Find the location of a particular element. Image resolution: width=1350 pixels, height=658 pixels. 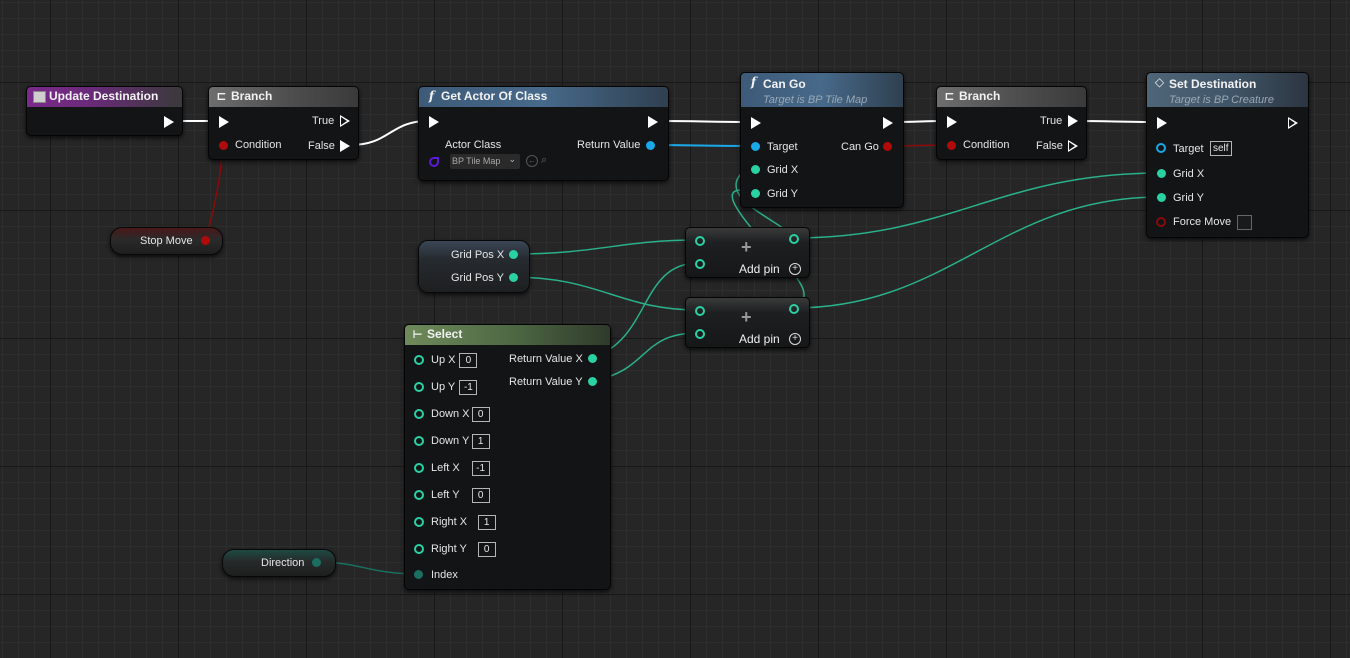

actor-class-dropdown: BP Tile Map ⌄ is located at coordinates (485, 161).